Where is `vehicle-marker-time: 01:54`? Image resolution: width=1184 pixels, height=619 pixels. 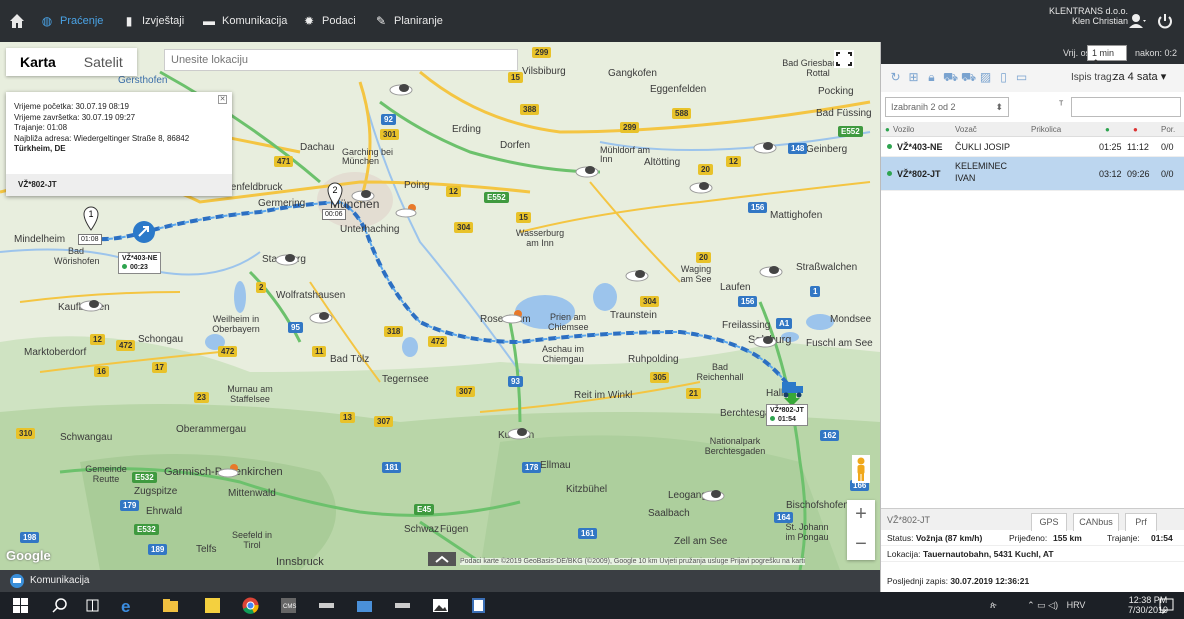 vehicle-marker-time: 01:54 is located at coordinates (787, 419).